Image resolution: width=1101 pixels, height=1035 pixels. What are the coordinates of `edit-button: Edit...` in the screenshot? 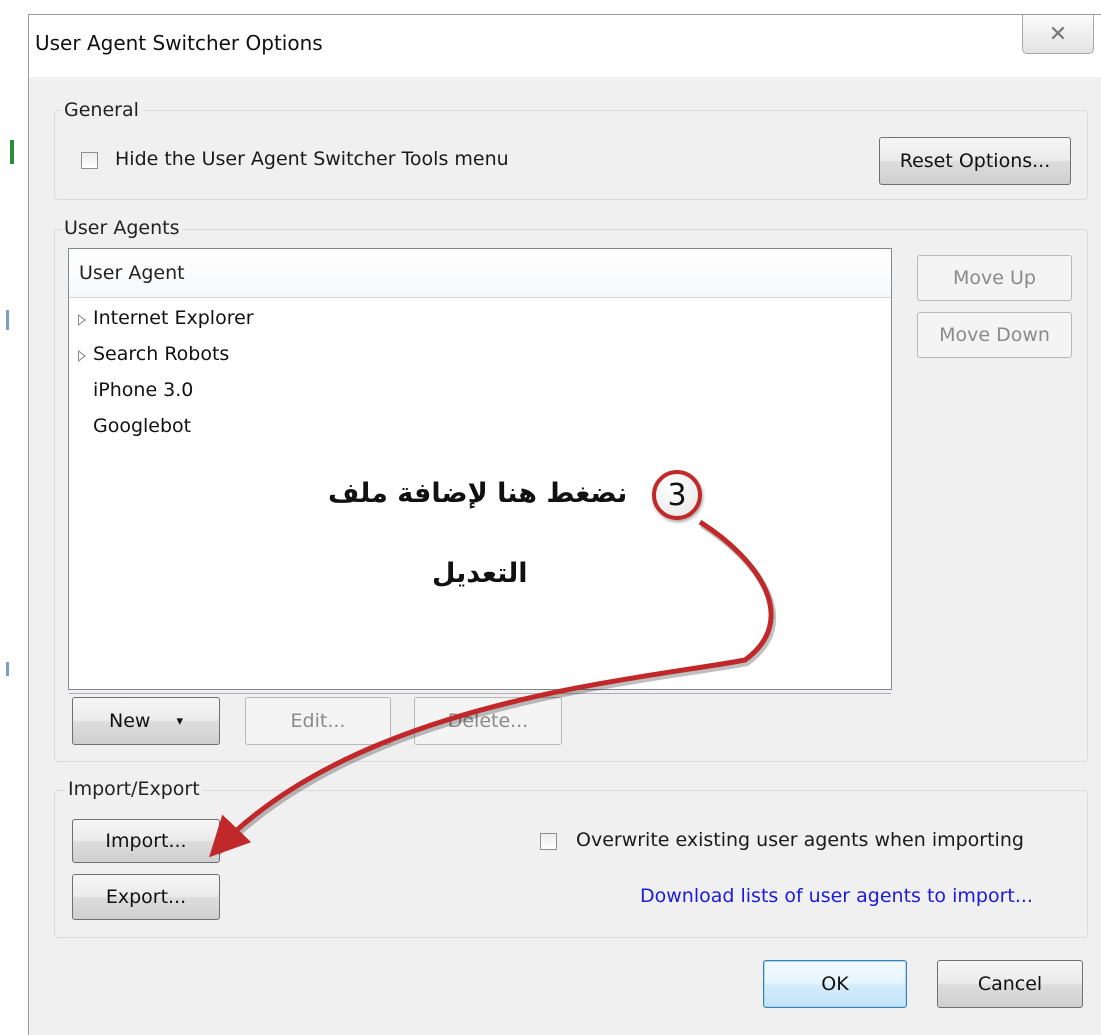 It's located at (318, 721).